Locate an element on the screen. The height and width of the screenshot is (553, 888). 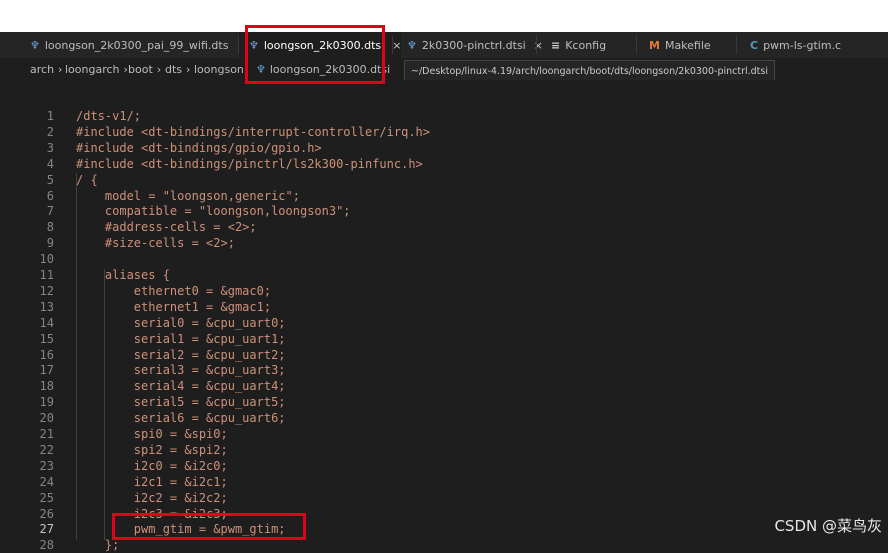
line-number: 6 is located at coordinates (50, 195).